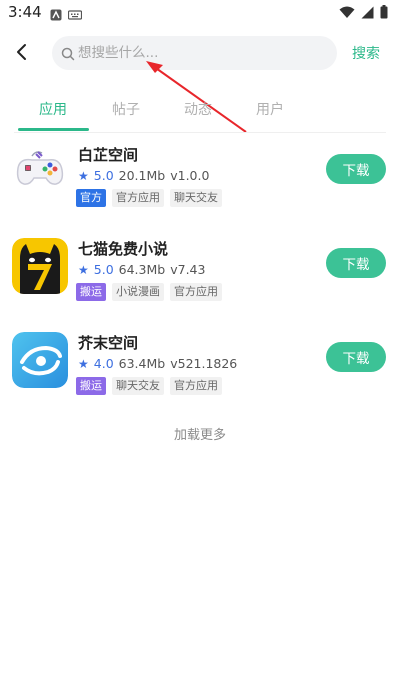 The width and height of the screenshot is (400, 699). I want to click on back-button, so click(21, 52).